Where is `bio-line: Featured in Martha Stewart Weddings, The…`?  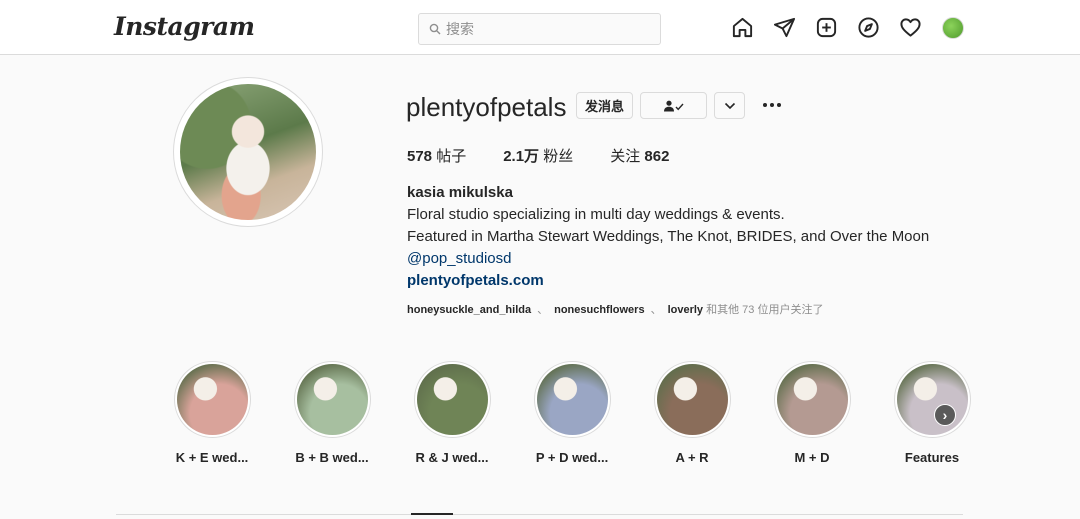
bio-line: Featured in Martha Stewart Weddings, The… is located at coordinates (668, 236).